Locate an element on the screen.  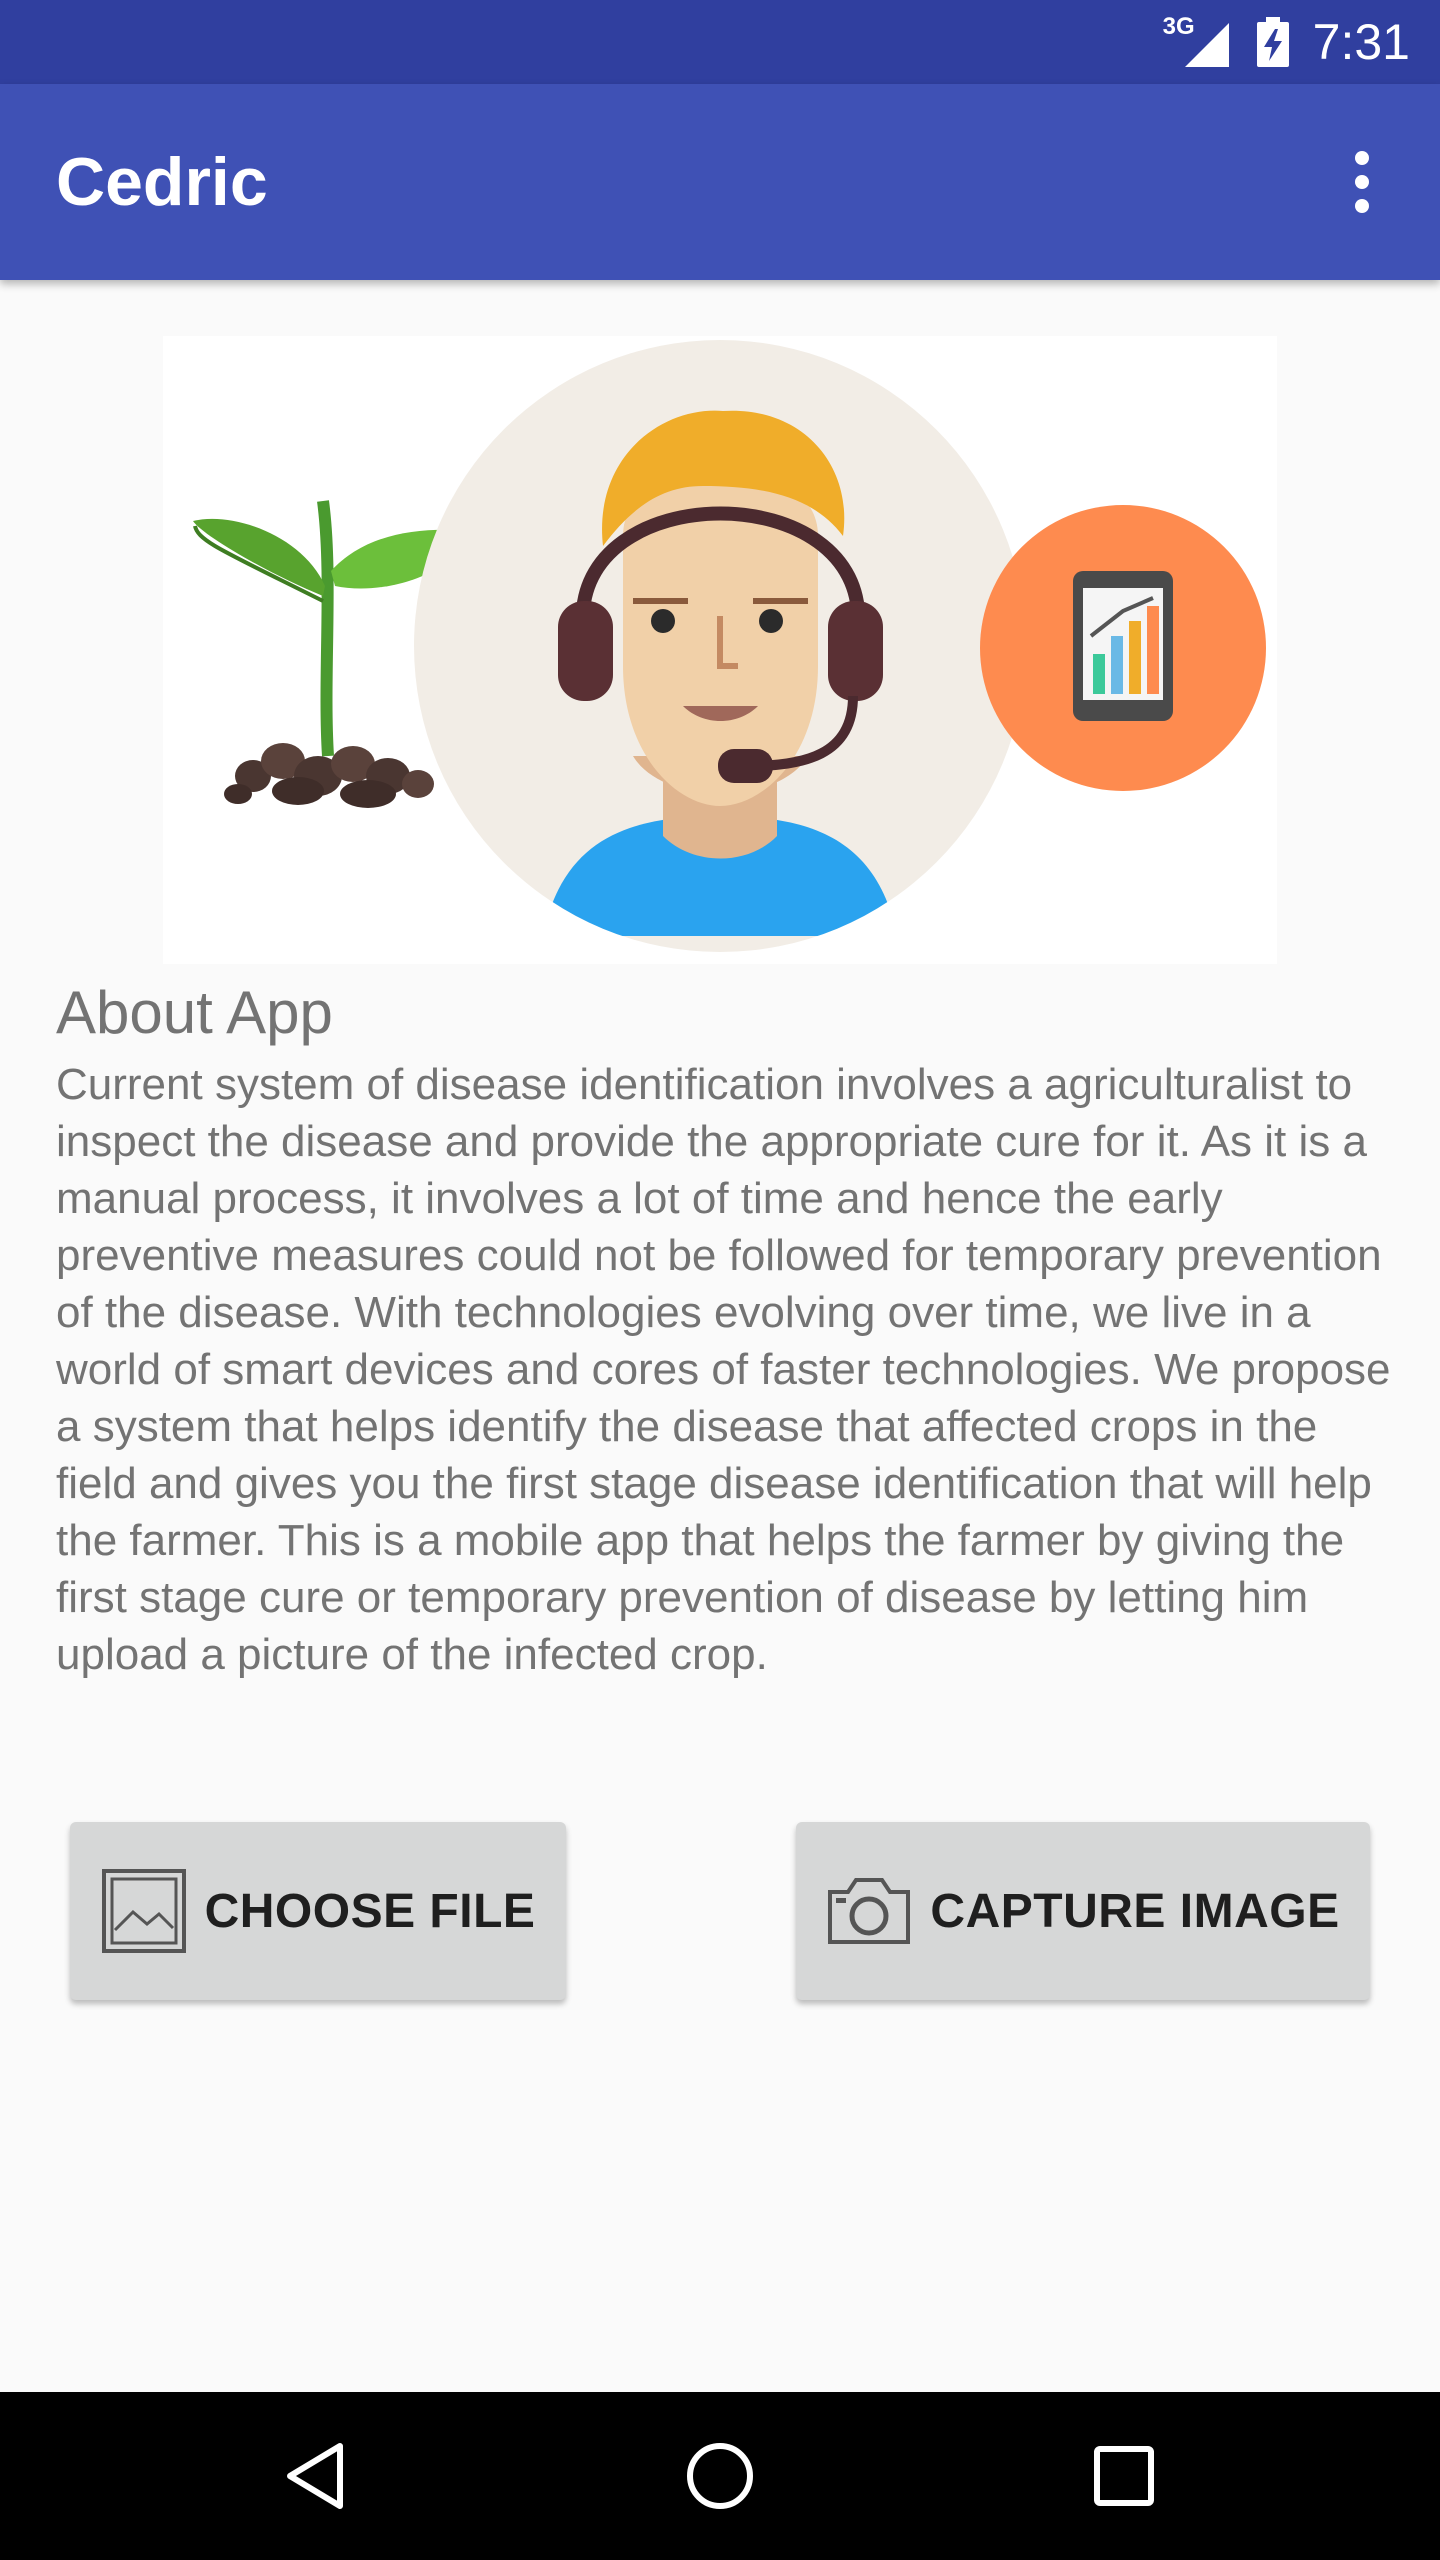
home-button is located at coordinates (720, 2476).